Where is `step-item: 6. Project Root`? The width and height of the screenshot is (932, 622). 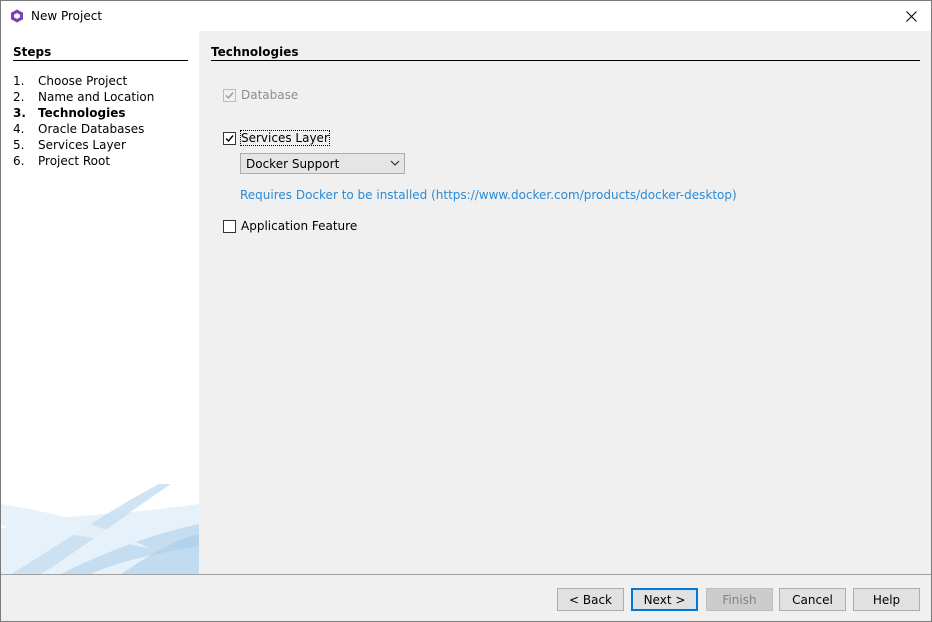 step-item: 6. Project Root is located at coordinates (83, 161).